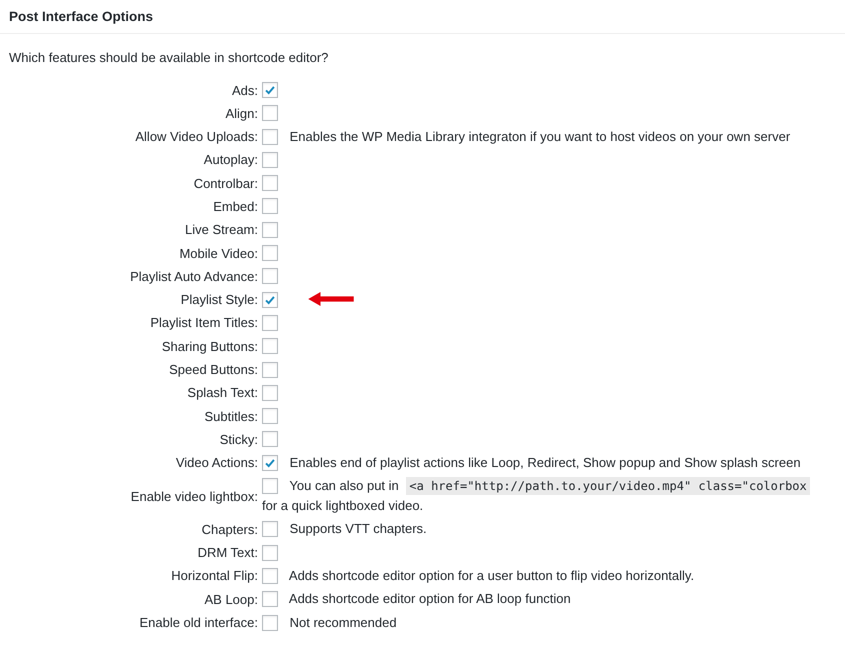 Image resolution: width=845 pixels, height=647 pixels. I want to click on option-label: Sharing Buttons:, so click(209, 346).